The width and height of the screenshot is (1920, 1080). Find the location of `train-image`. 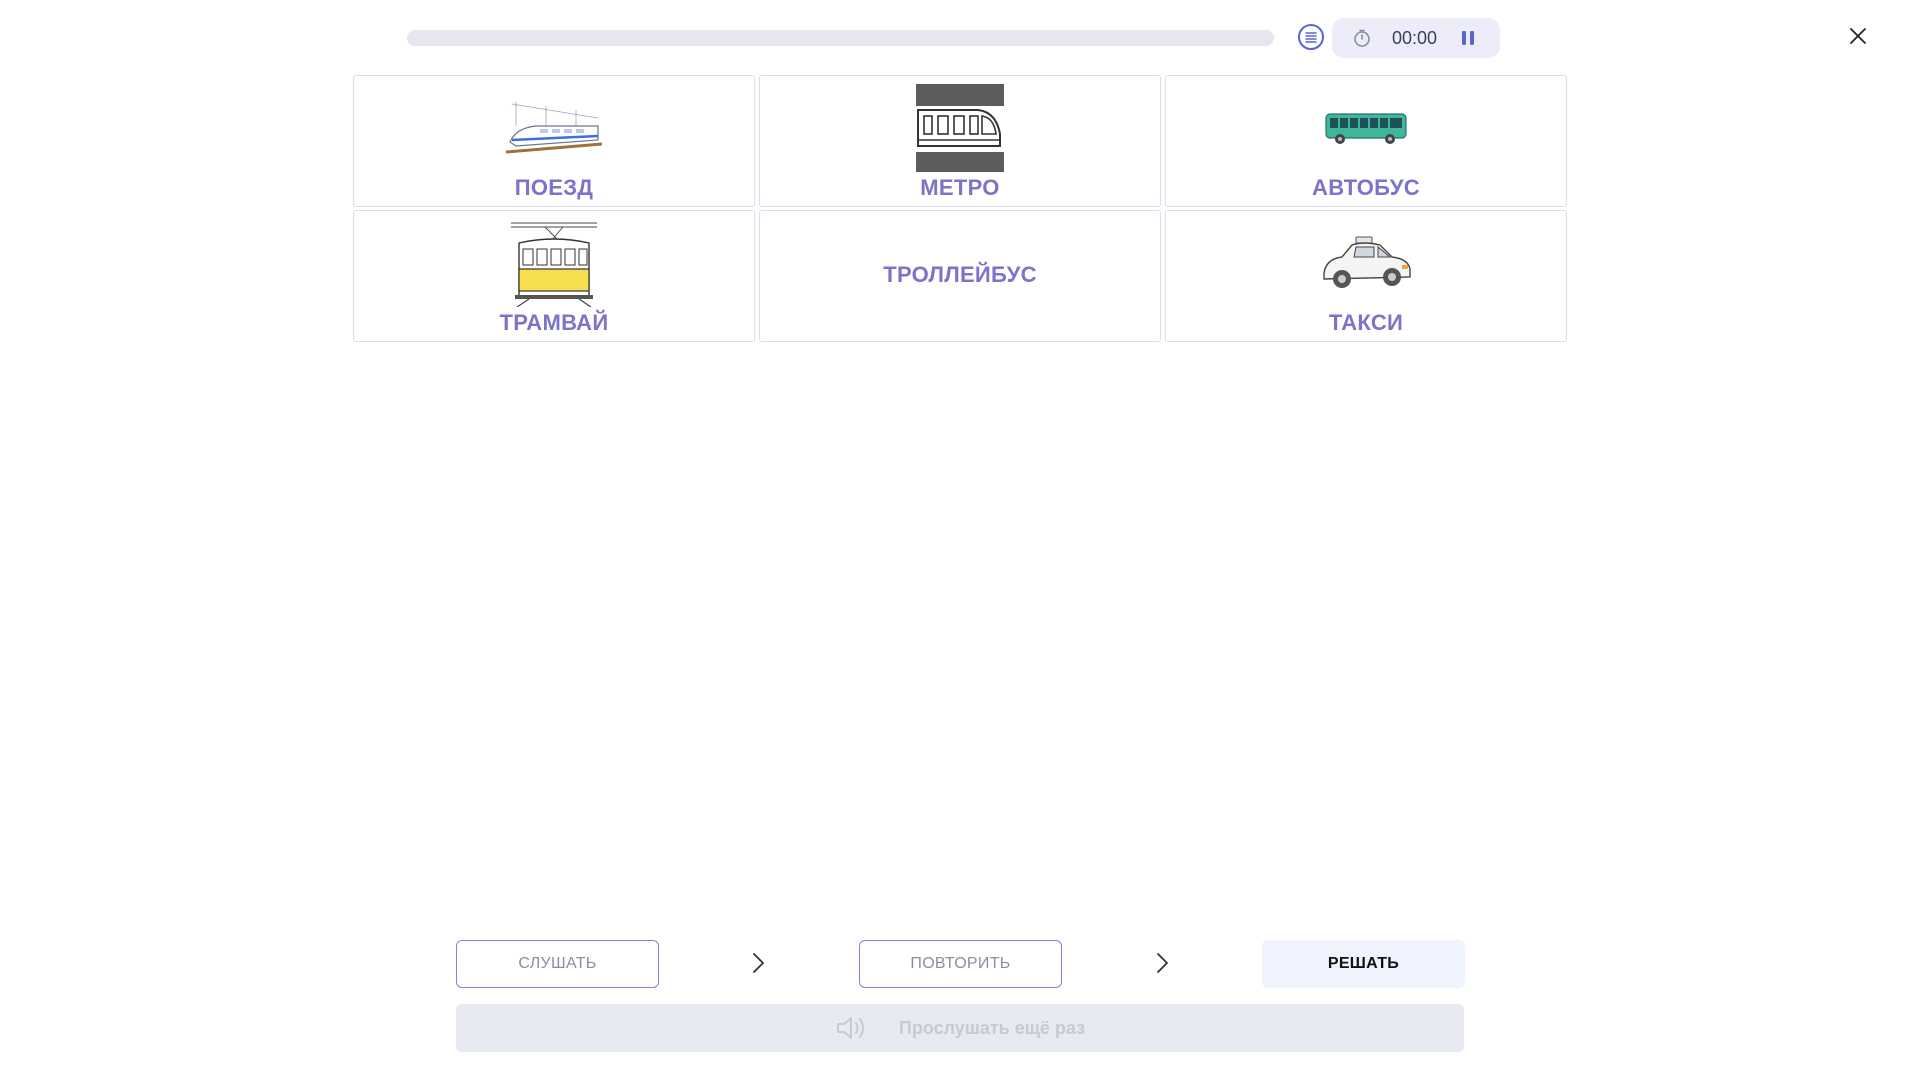

train-image is located at coordinates (554, 128).